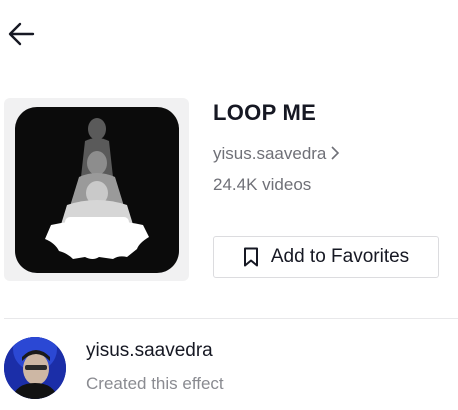 The width and height of the screenshot is (458, 410). I want to click on effect-silhouette-image, so click(97, 188).